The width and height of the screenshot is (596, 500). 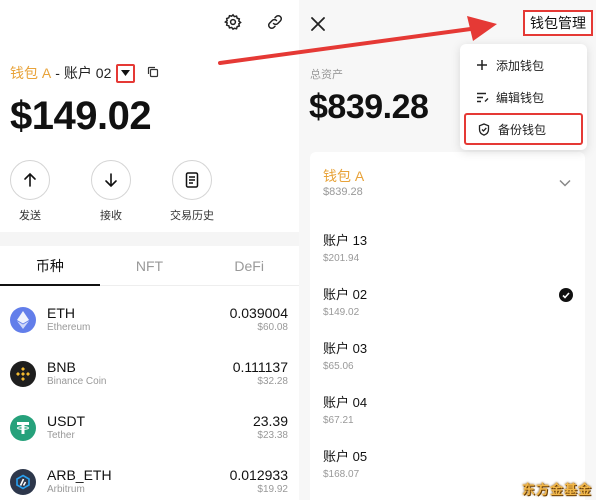 I want to click on asset-tabs: 币种 NFT DeFi, so click(x=149, y=266).